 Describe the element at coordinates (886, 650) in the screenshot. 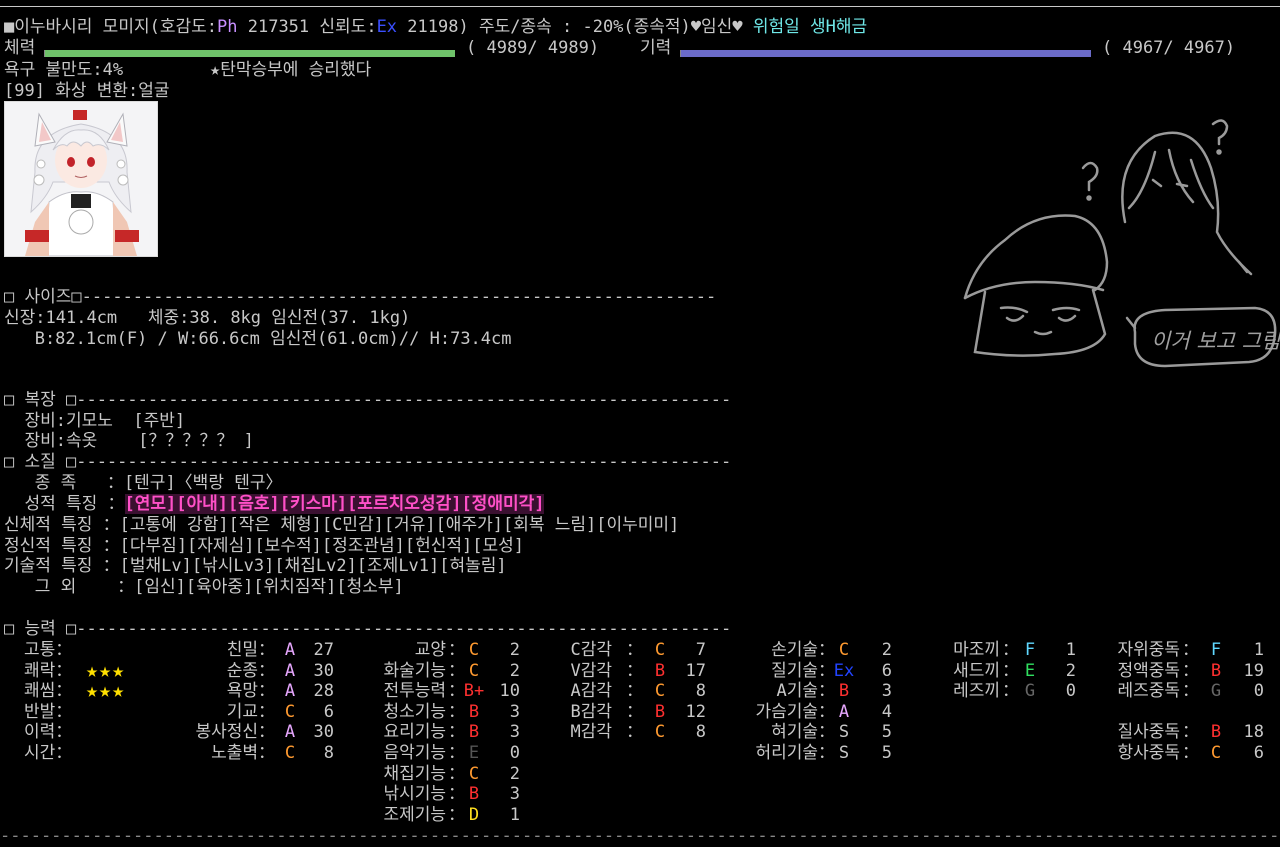

I see `ability-col4-value: 2` at that location.